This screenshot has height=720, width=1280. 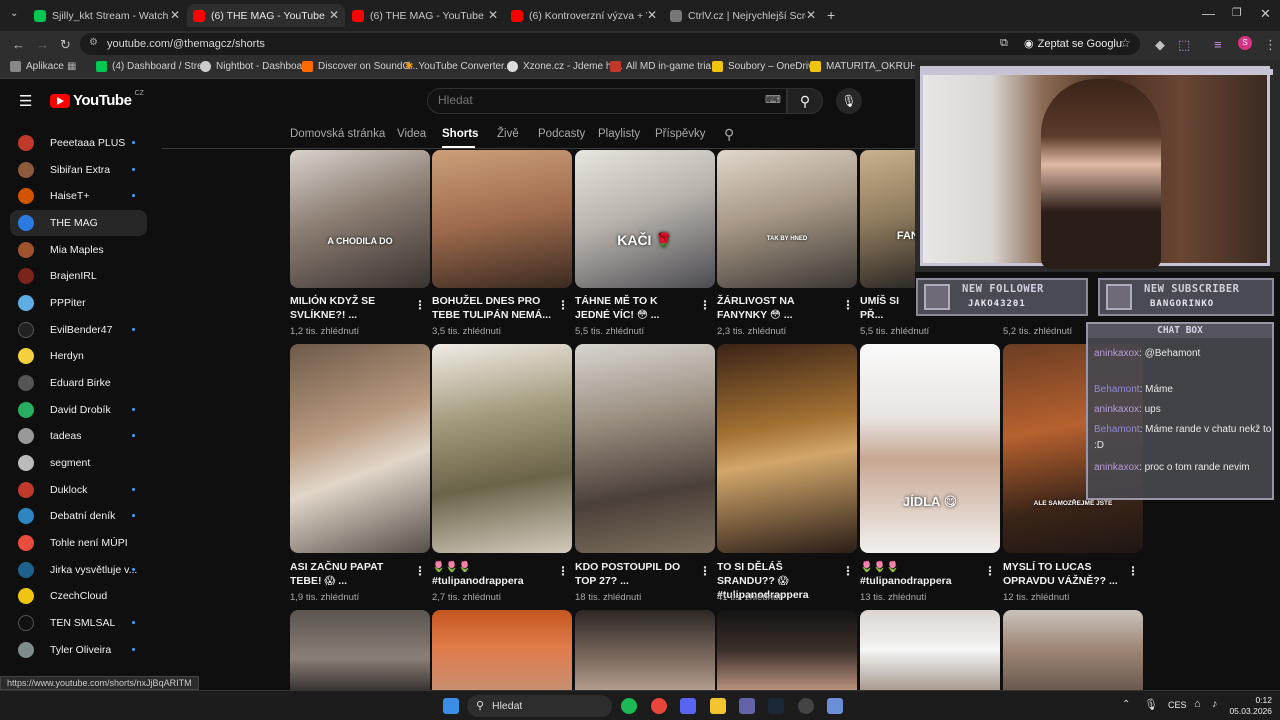 What do you see at coordinates (1151, 704) in the screenshot?
I see `tray-mic-icon: 🎙` at bounding box center [1151, 704].